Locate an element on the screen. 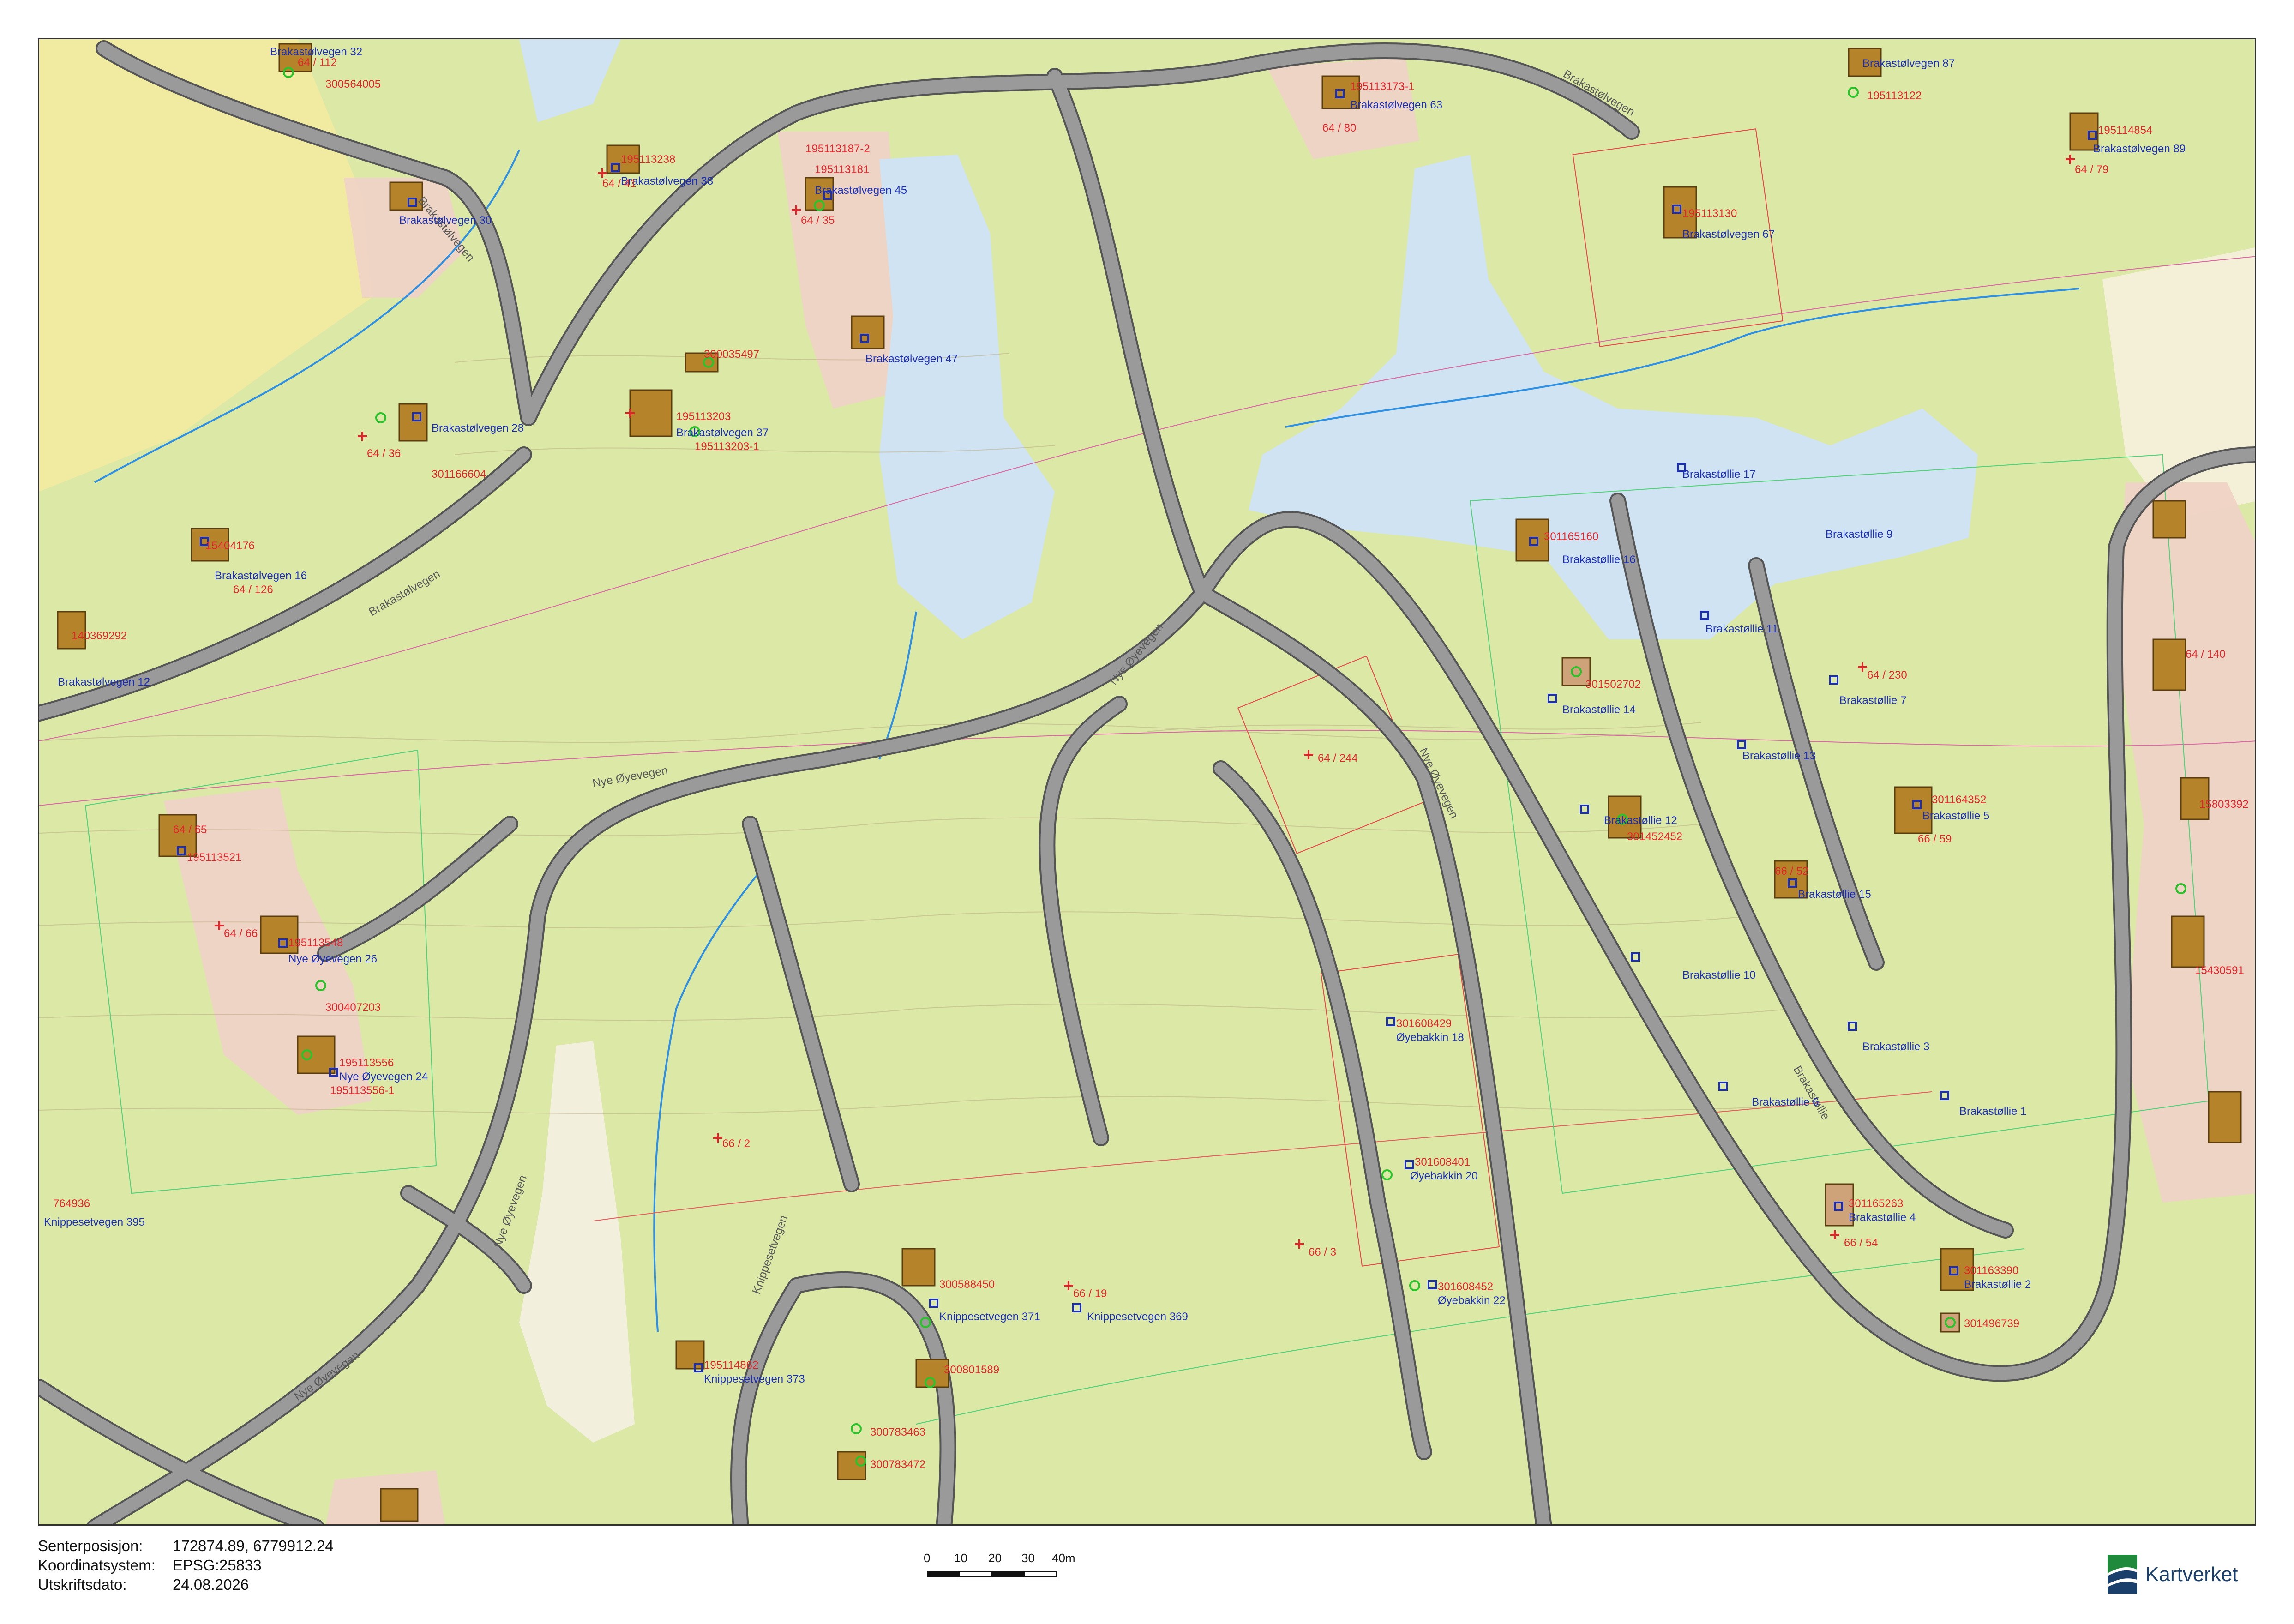 The image size is (2294, 1624). object-id-label: 300407203 is located at coordinates (353, 1007).